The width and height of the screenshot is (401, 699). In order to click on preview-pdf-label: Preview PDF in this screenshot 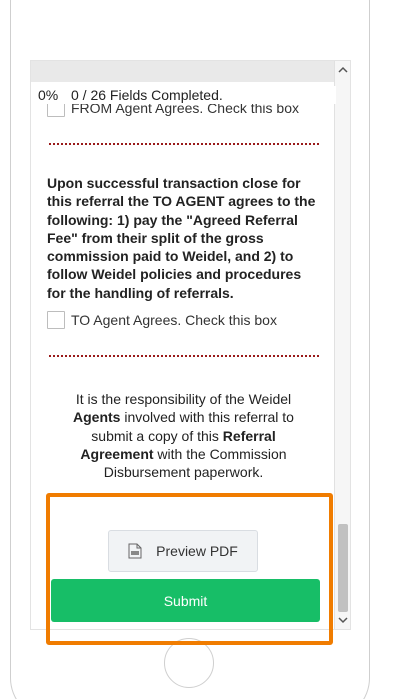, I will do `click(197, 551)`.